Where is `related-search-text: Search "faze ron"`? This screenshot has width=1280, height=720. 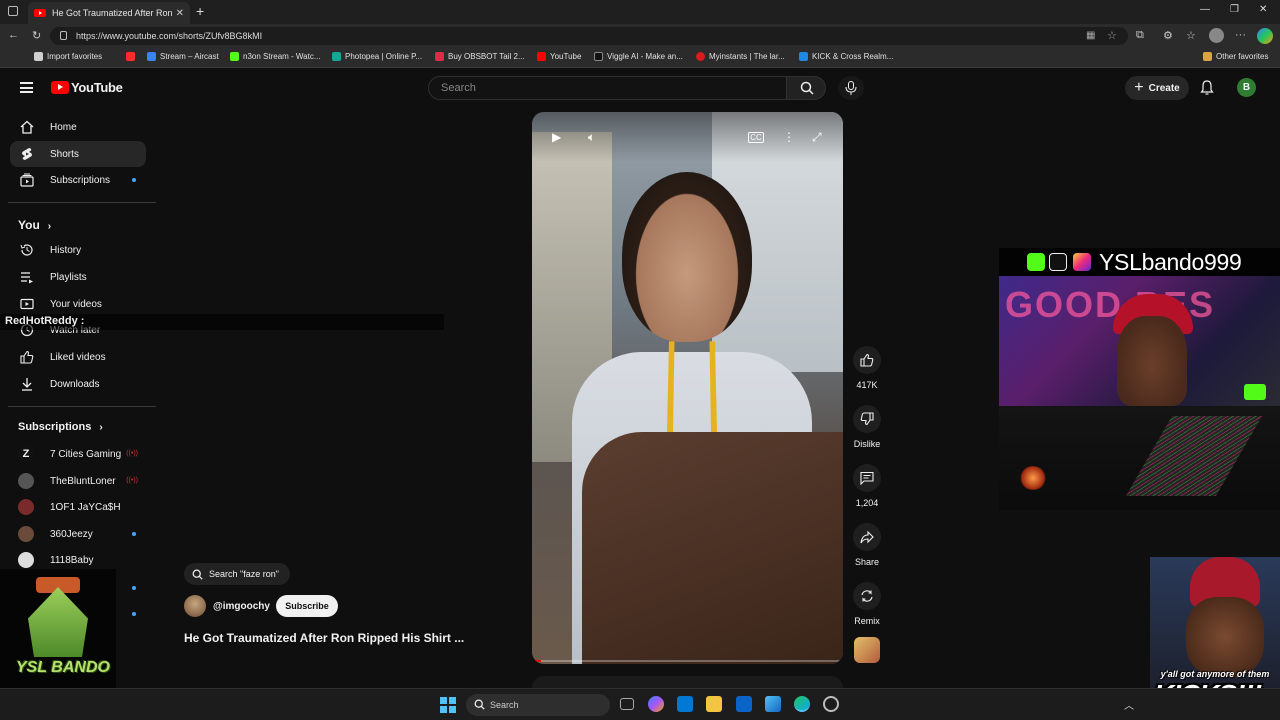
related-search-text: Search "faze ron" is located at coordinates (244, 574).